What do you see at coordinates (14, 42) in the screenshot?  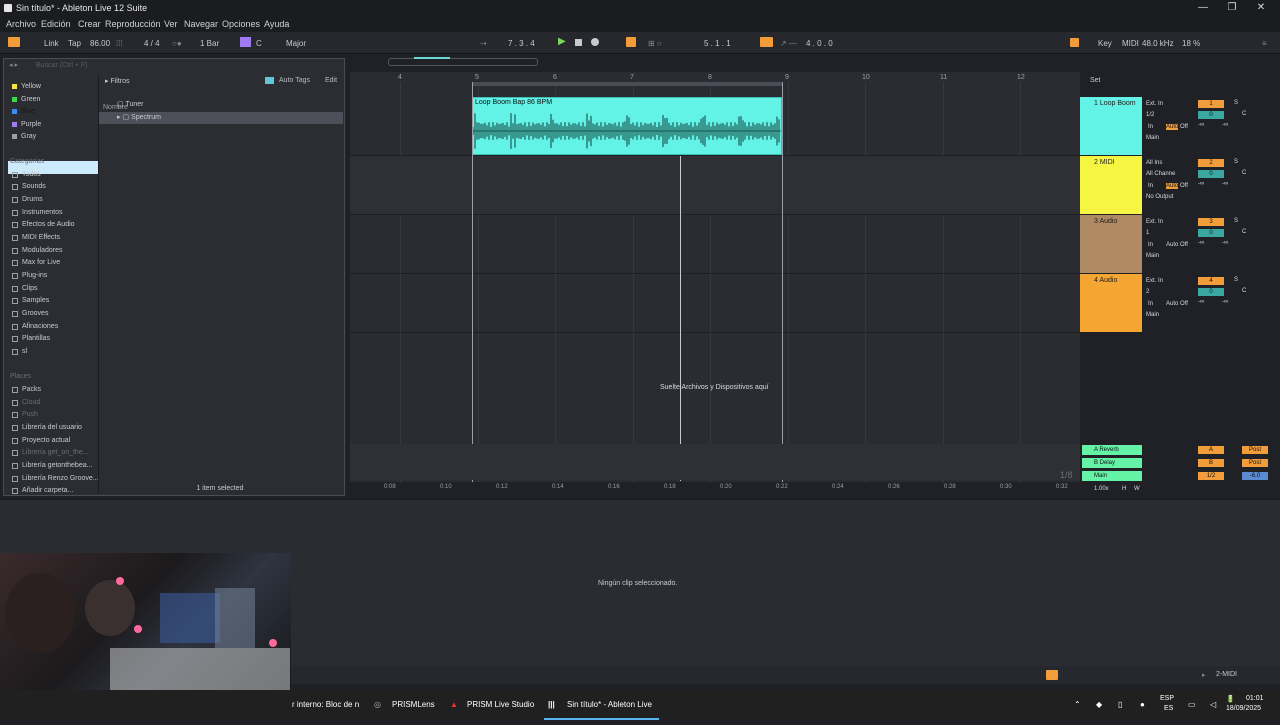 I see `browser-toggle-button` at bounding box center [14, 42].